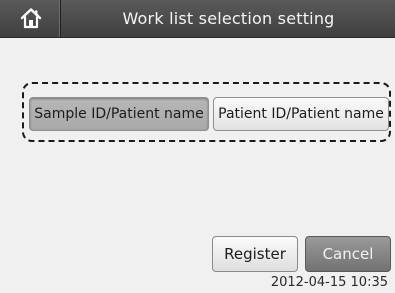 This screenshot has height=293, width=395. Describe the element at coordinates (255, 254) in the screenshot. I see `register-button: Register` at that location.